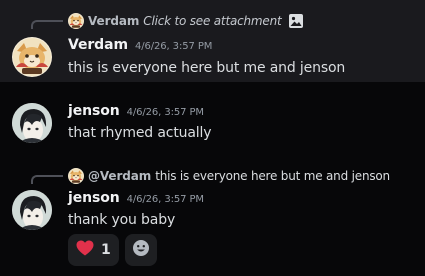 The height and width of the screenshot is (276, 425). I want to click on reaction-count: 1, so click(106, 250).